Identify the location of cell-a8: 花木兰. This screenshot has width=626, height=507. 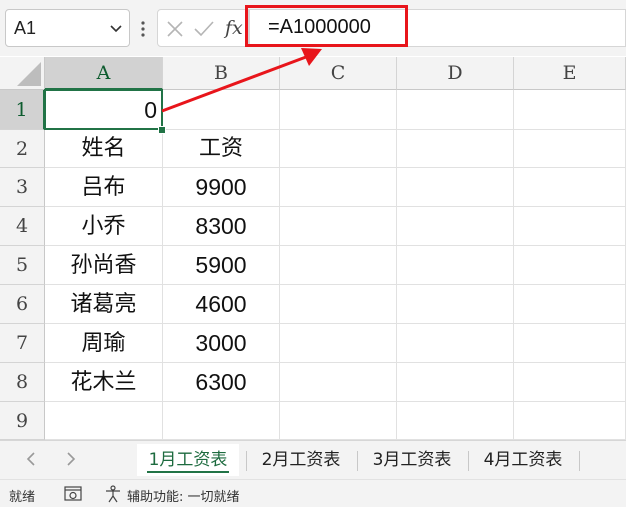
(104, 382).